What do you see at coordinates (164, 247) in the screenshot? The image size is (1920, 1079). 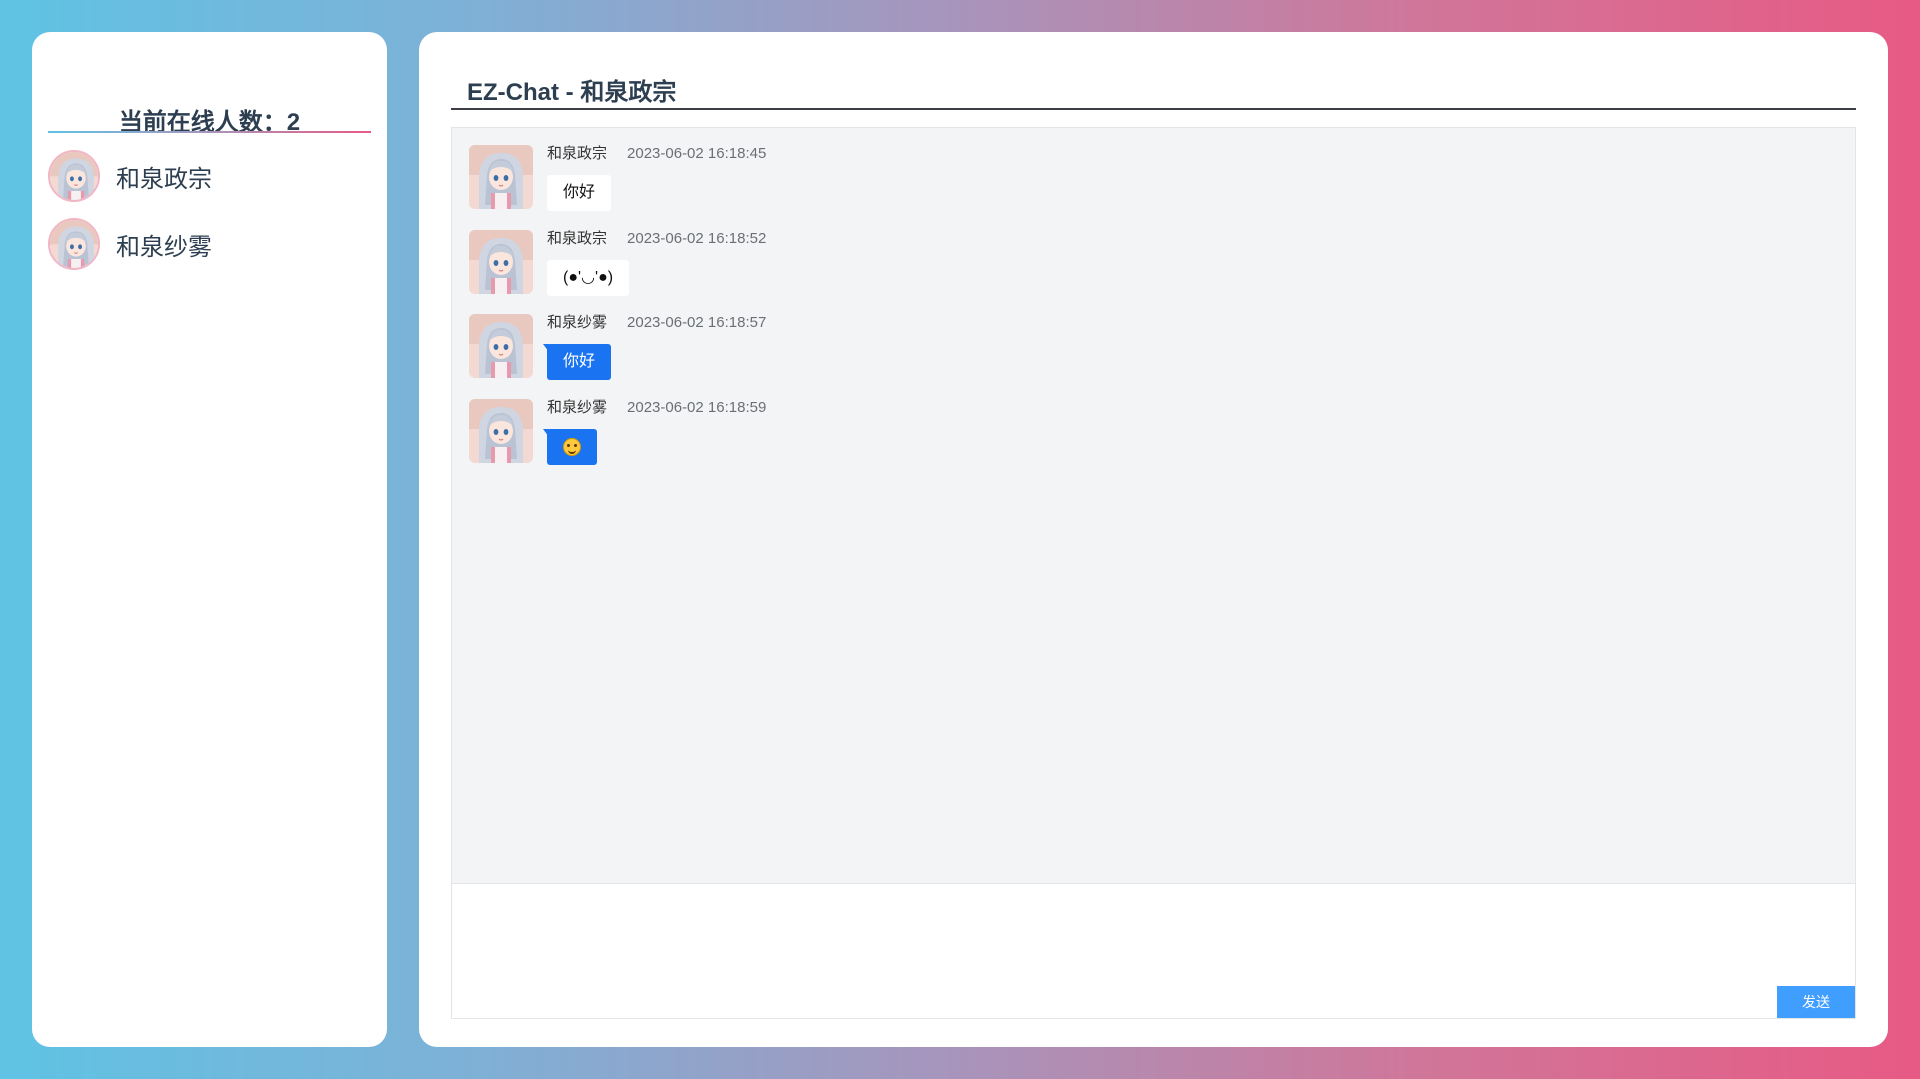 I see `online-user-name: 和泉纱雾` at bounding box center [164, 247].